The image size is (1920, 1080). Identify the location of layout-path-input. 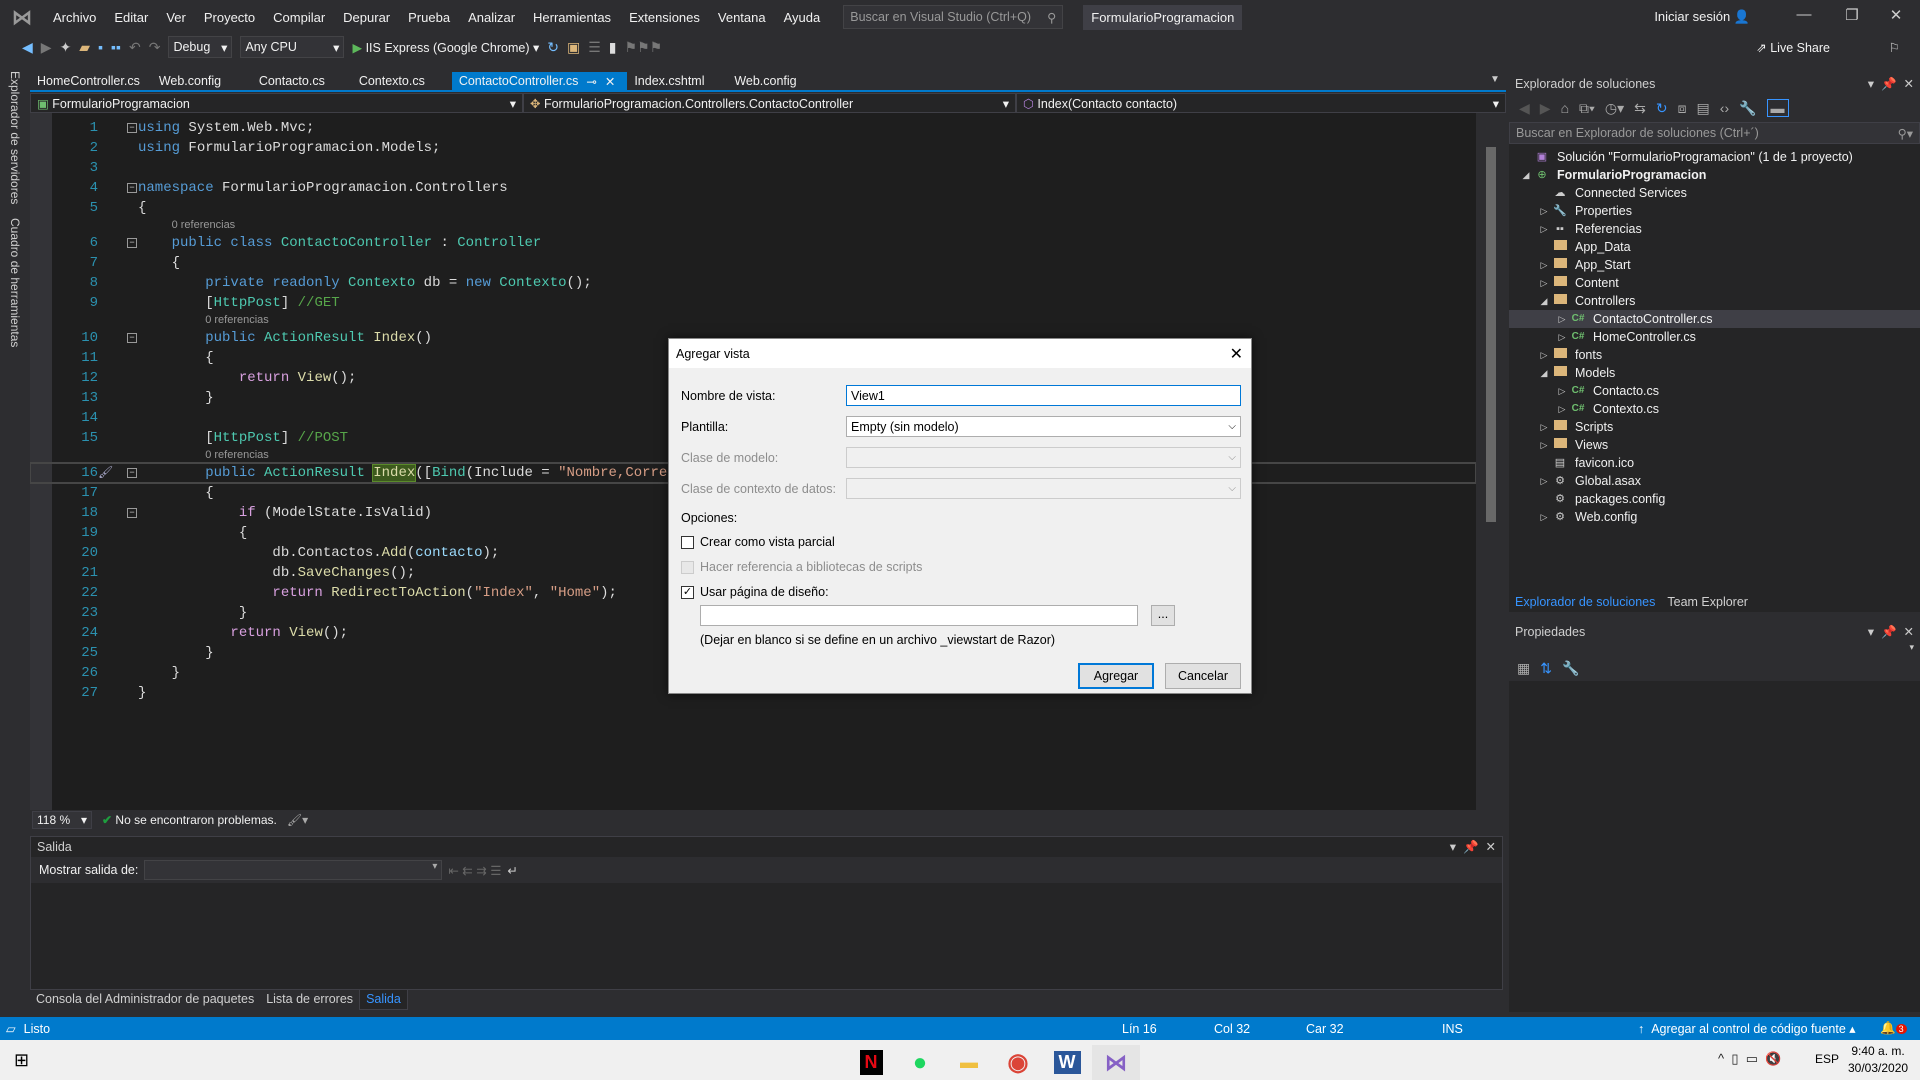
(919, 615).